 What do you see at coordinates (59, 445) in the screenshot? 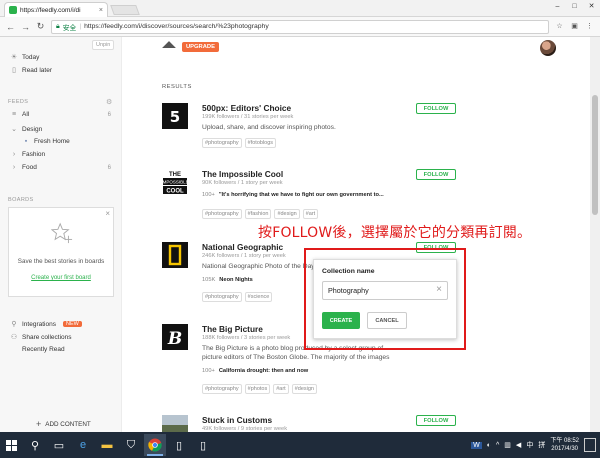
I see `task-view-icon: ▭` at bounding box center [59, 445].